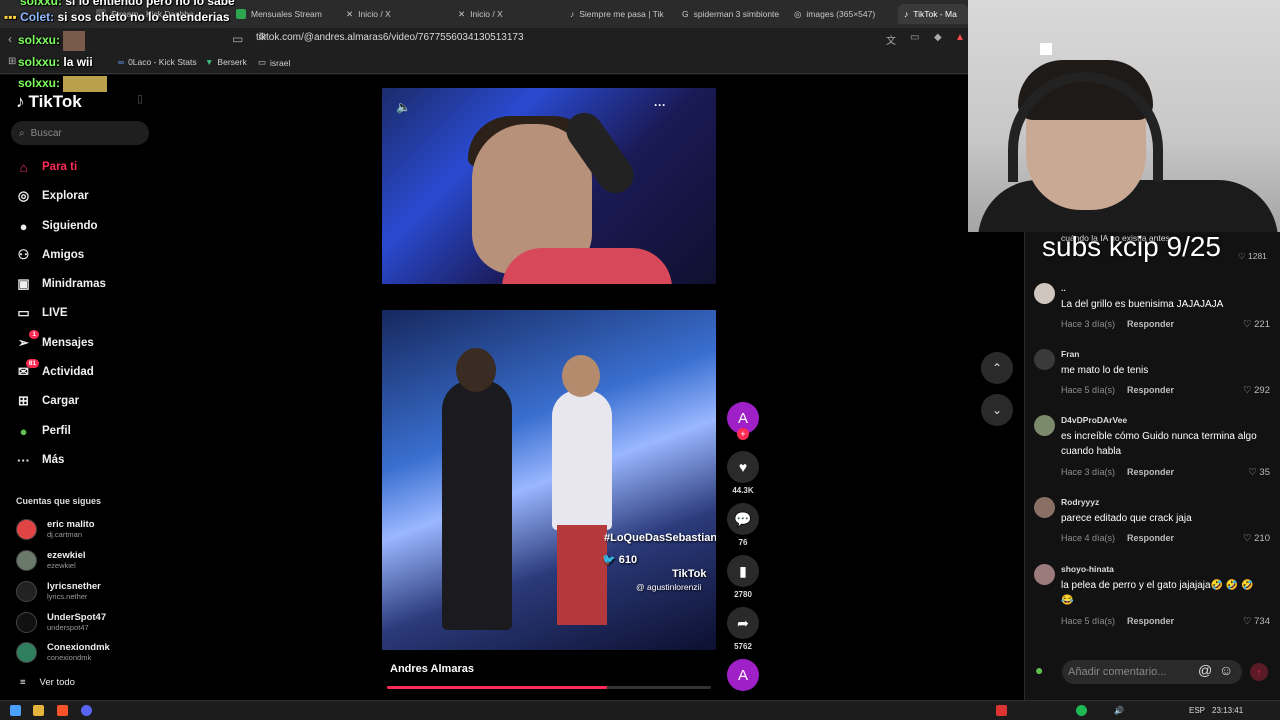  I want to click on following-account: Conexiondmk conexiondmk, so click(63, 652).